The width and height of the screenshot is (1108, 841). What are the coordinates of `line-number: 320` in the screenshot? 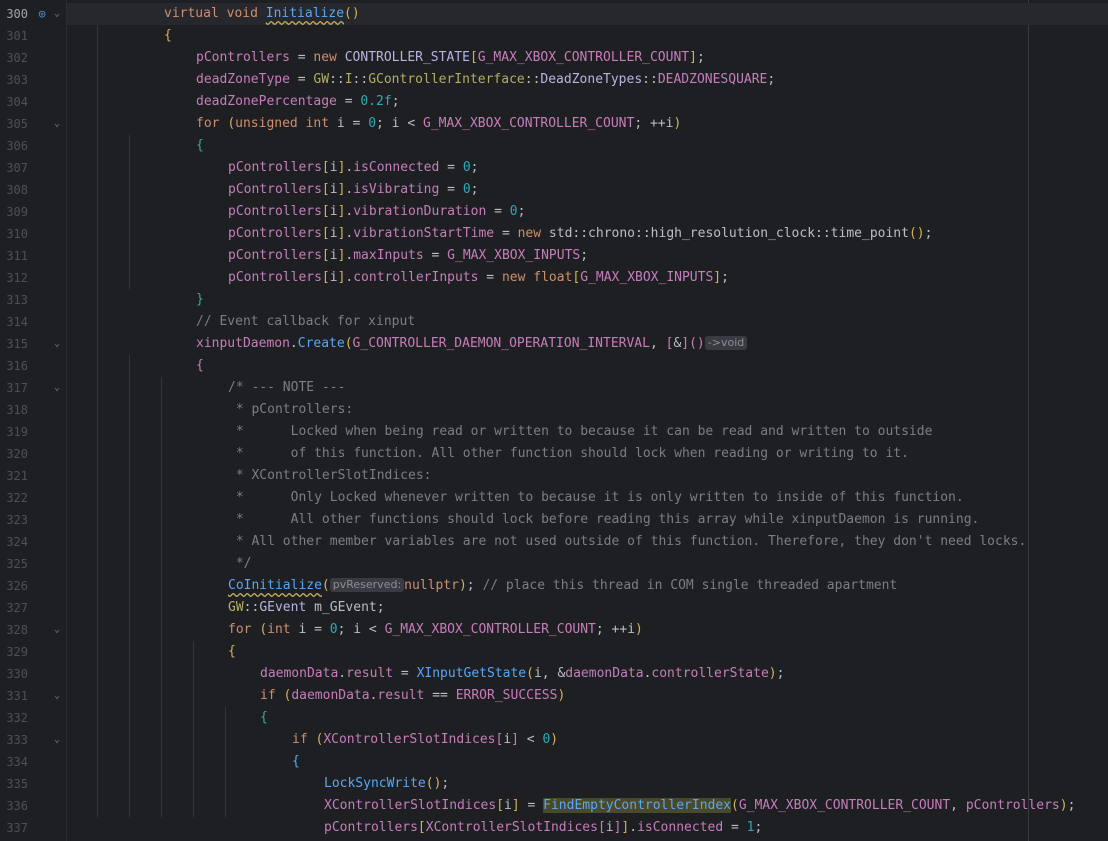 It's located at (14, 454).